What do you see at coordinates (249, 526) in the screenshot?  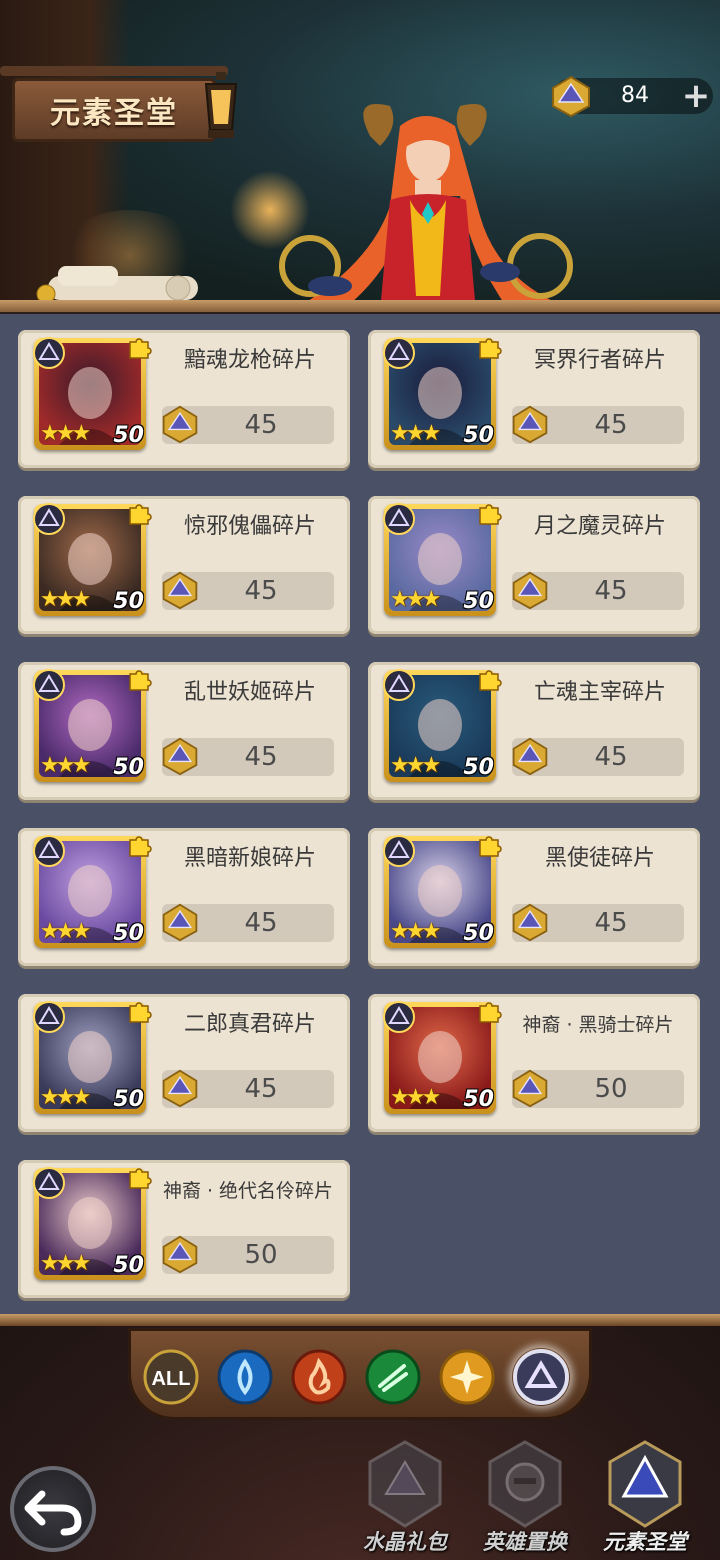 I see `item-name: 惊邪傀儡碎片` at bounding box center [249, 526].